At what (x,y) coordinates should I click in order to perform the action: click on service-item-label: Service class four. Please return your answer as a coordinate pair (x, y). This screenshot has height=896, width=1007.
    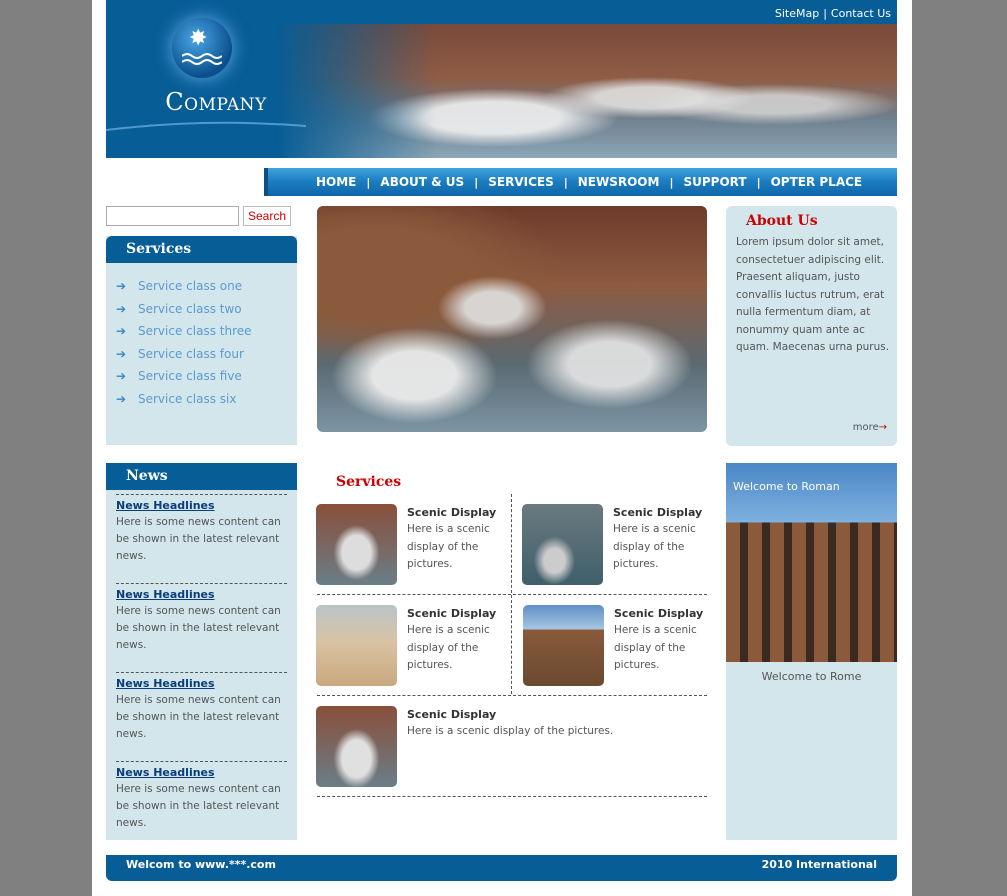
    Looking at the image, I should click on (191, 354).